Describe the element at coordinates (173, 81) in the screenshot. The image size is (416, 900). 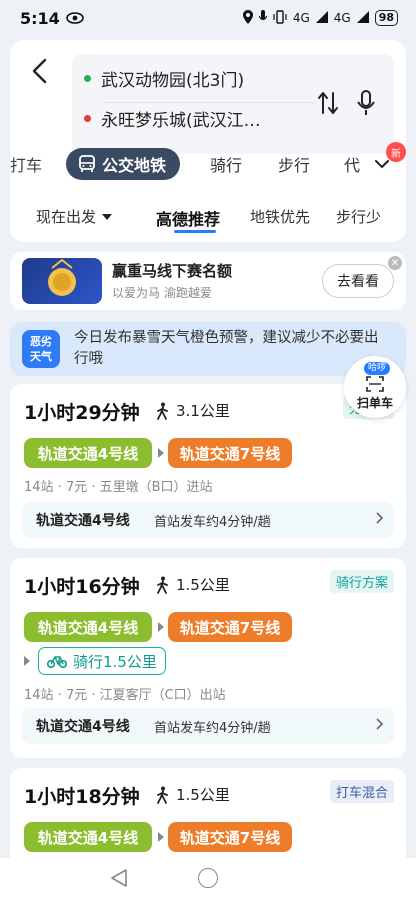
I see `origin-text: 武汉动物园(北3门)` at that location.